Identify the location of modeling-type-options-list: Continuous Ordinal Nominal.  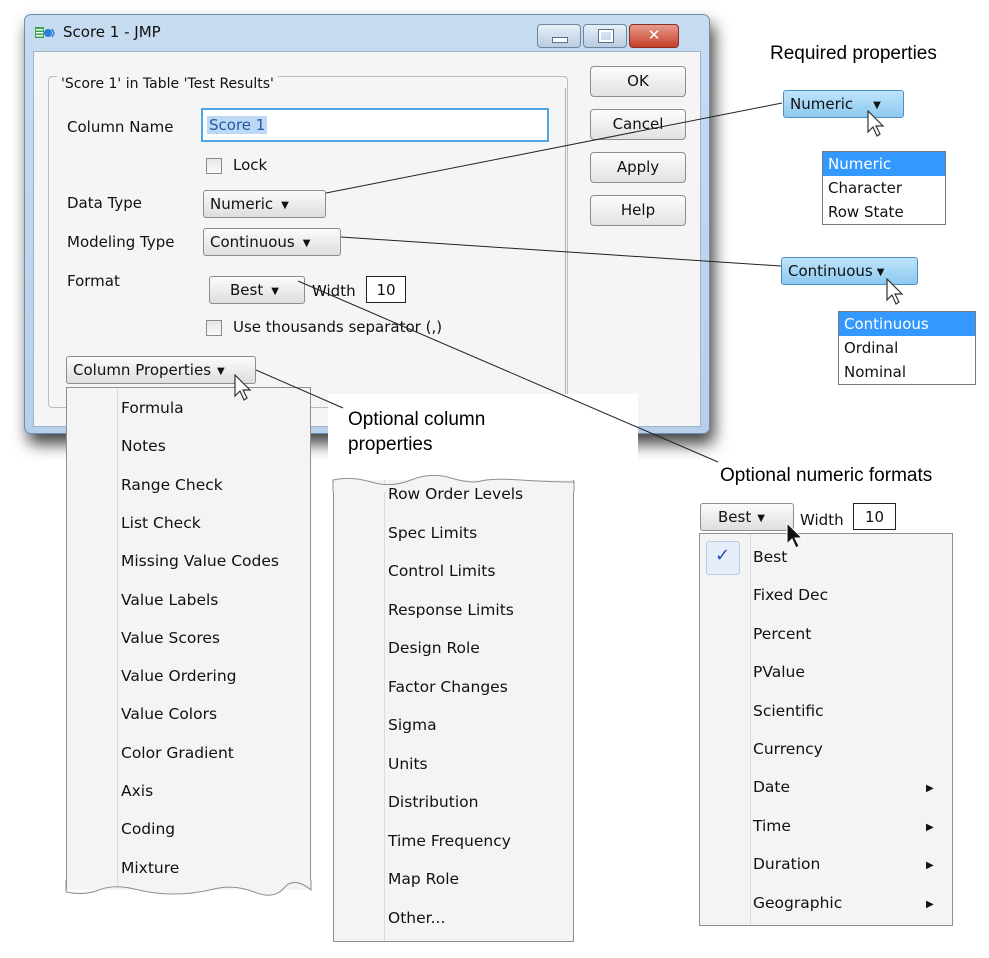
(907, 348).